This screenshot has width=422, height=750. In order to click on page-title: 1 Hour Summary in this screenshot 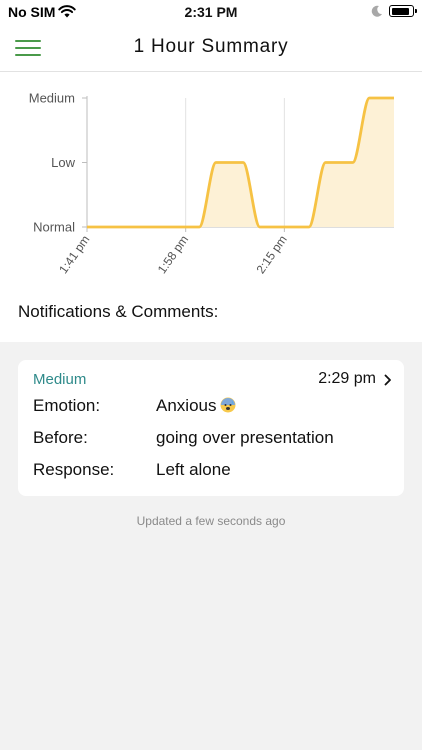, I will do `click(211, 46)`.